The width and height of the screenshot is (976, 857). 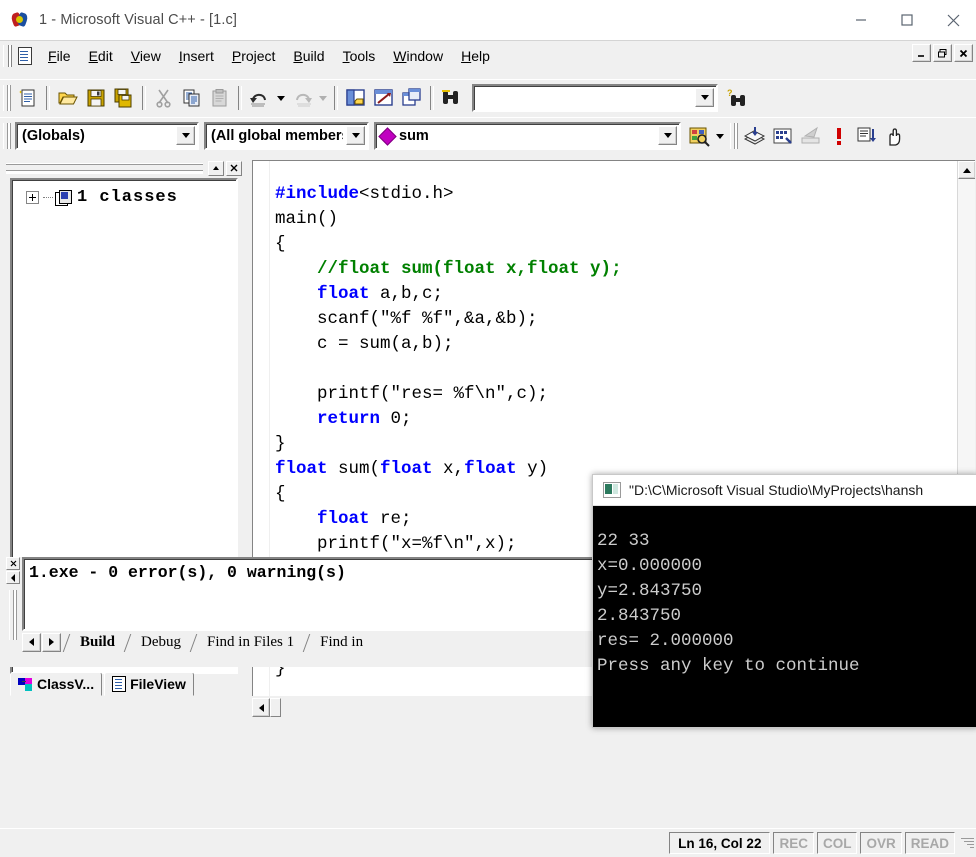 I want to click on output-tab-debug: Debug, so click(x=161, y=642).